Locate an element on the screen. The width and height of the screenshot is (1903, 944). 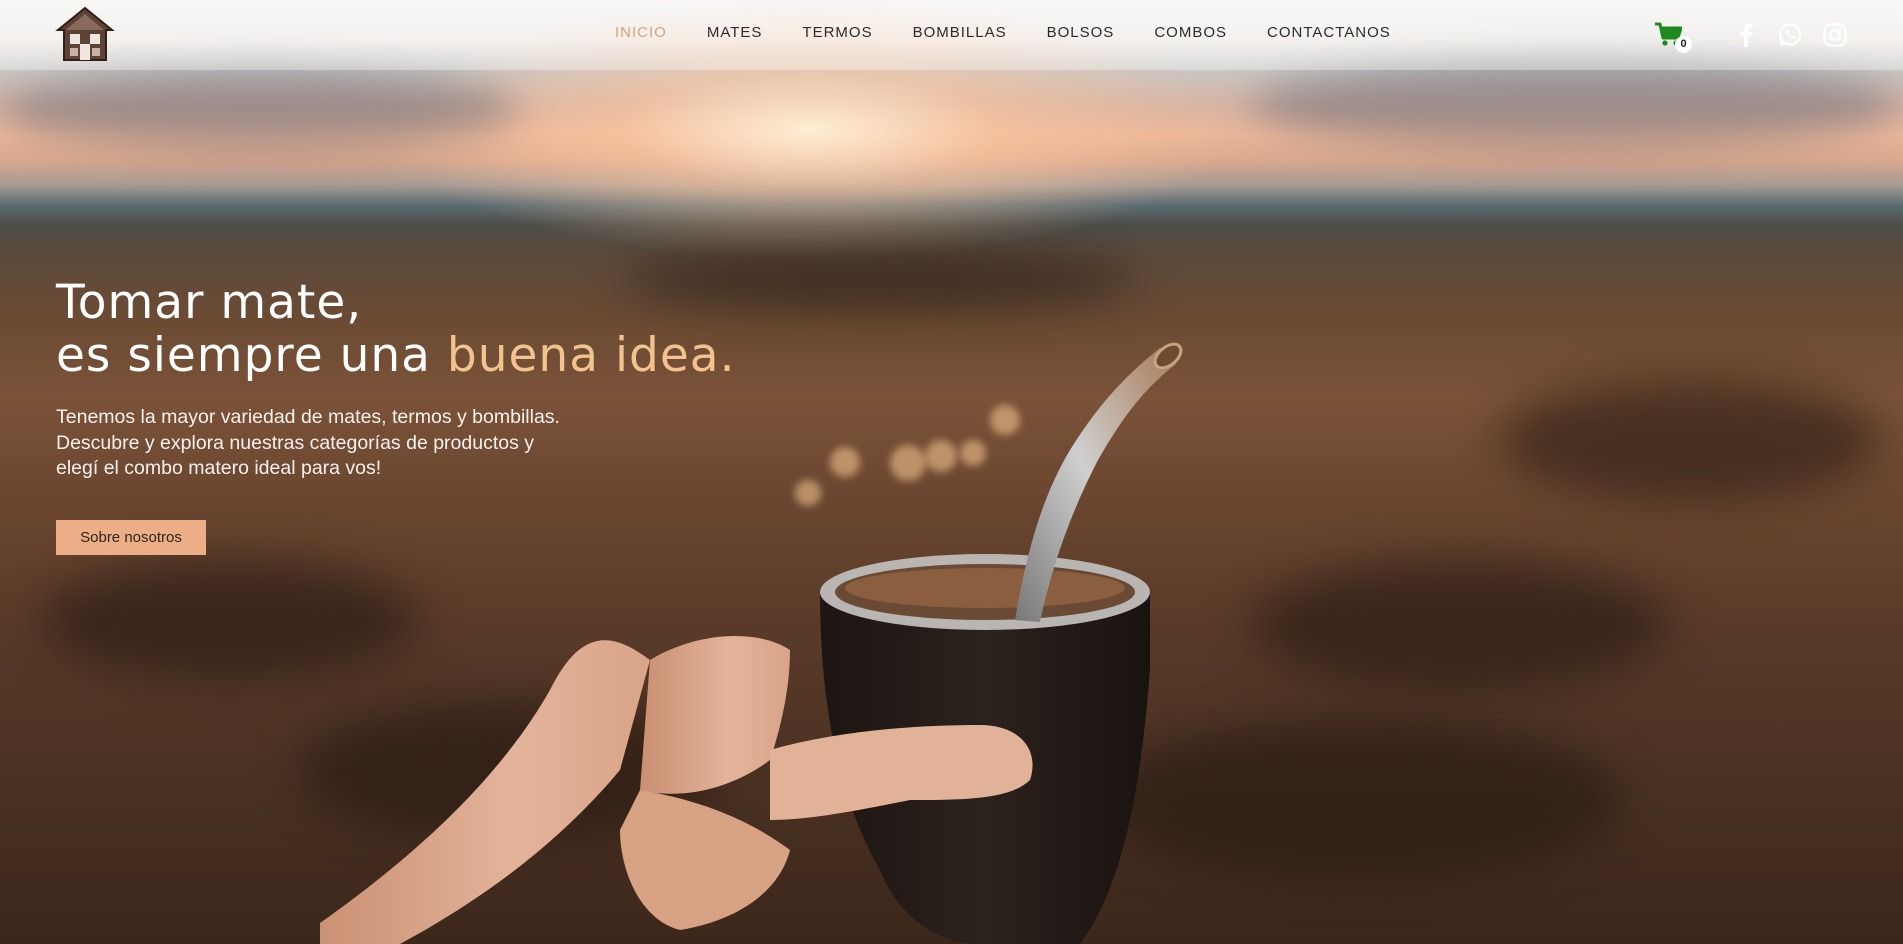
nav-contactanos: CONTACTANOS is located at coordinates (1329, 32).